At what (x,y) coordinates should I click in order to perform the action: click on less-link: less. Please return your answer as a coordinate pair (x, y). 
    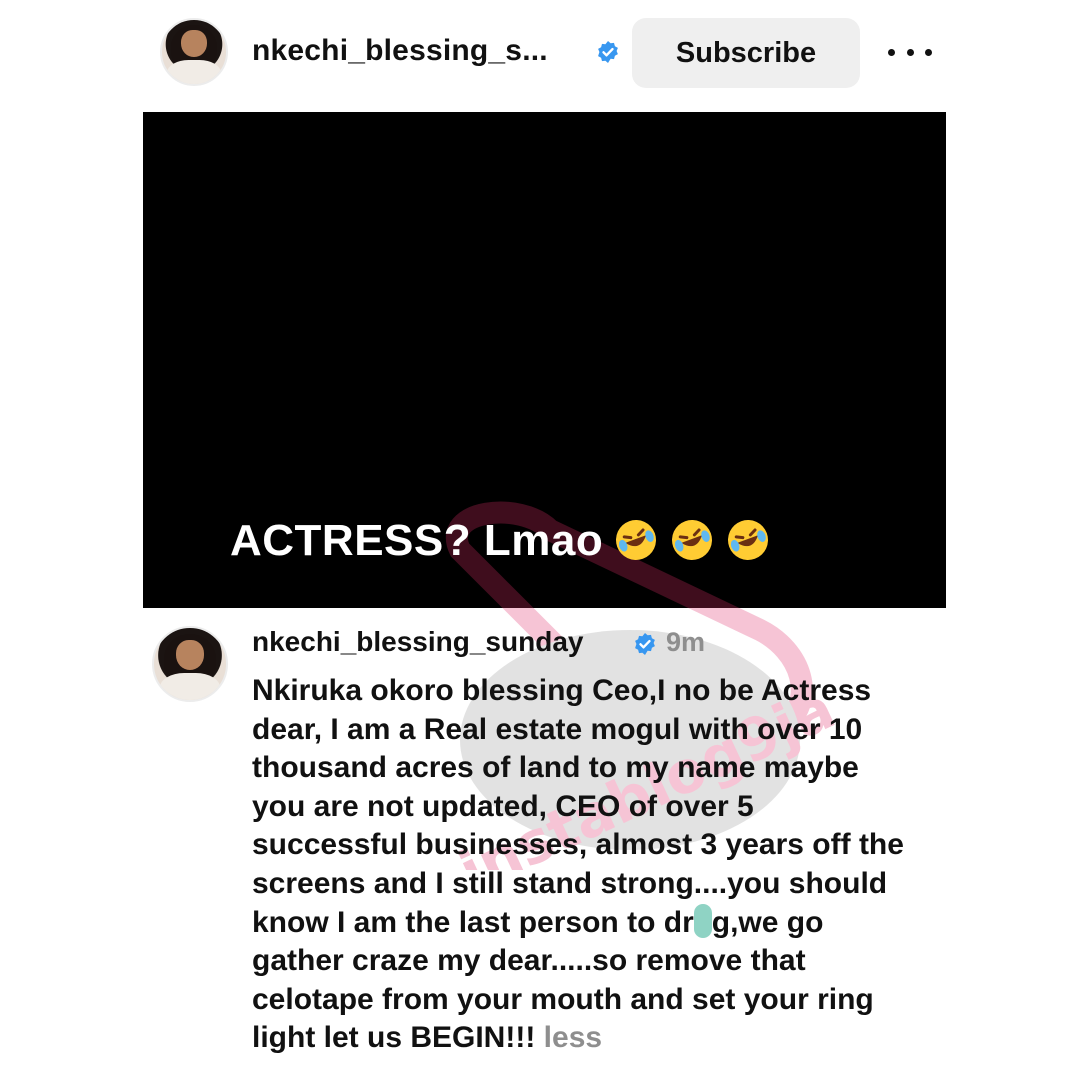
    Looking at the image, I should click on (573, 1037).